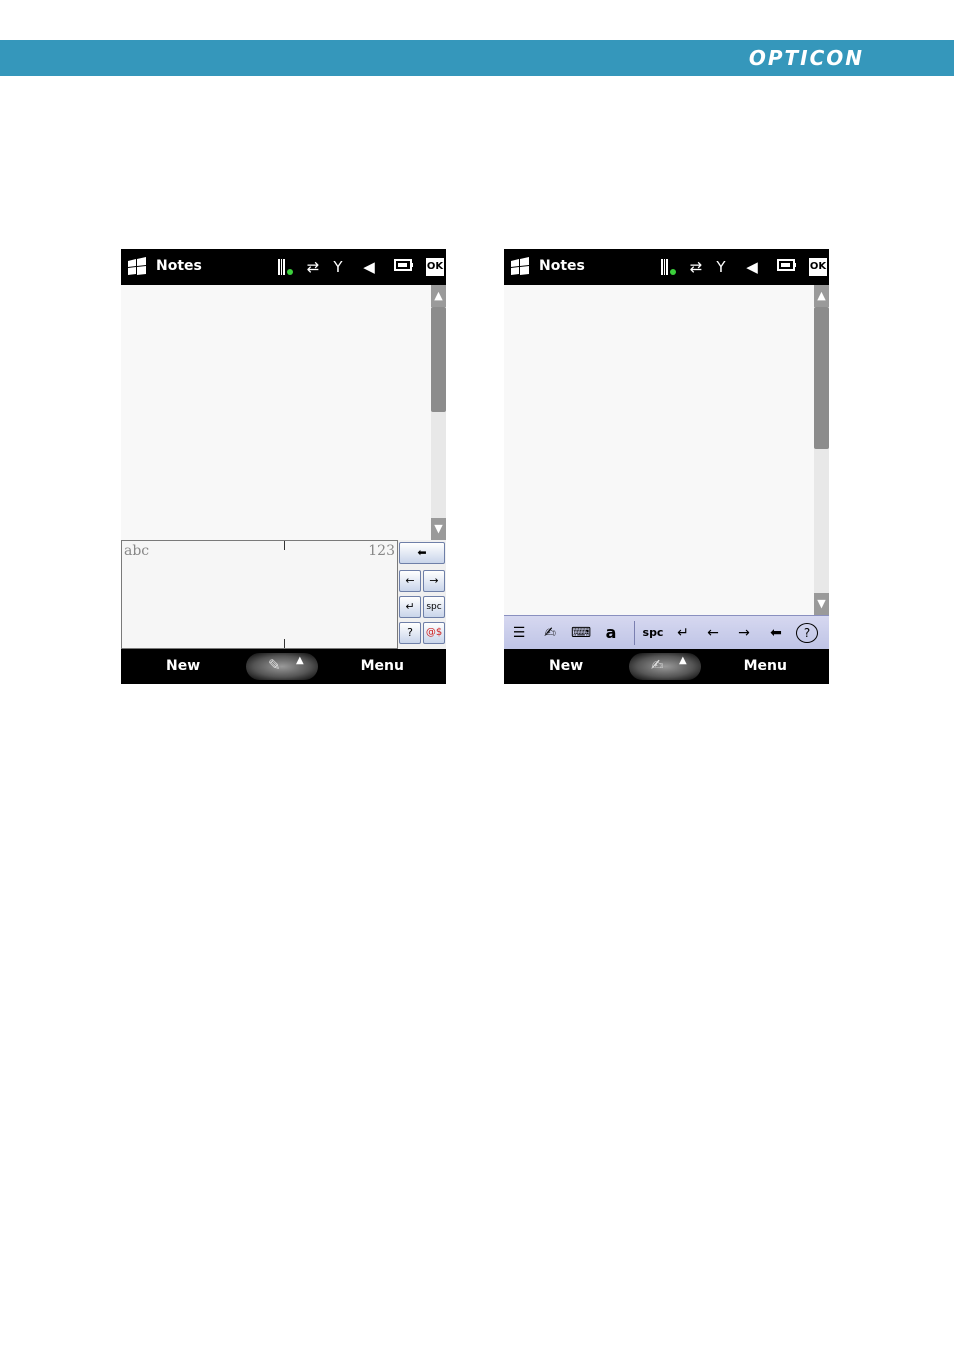 This screenshot has height=1354, width=954. I want to click on input-panel-button: ✍ ▲, so click(665, 666).